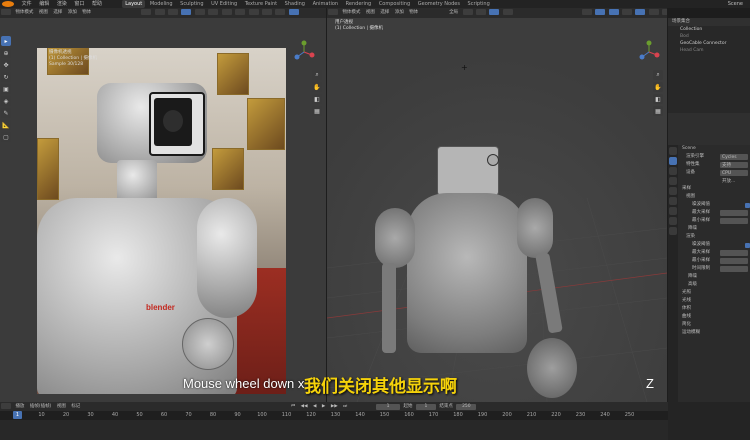  What do you see at coordinates (394, 4) in the screenshot?
I see `workspace-tab-compositing: Compositing` at bounding box center [394, 4].